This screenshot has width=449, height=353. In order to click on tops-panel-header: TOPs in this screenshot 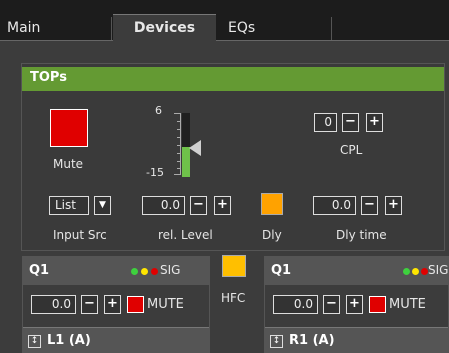, I will do `click(233, 79)`.